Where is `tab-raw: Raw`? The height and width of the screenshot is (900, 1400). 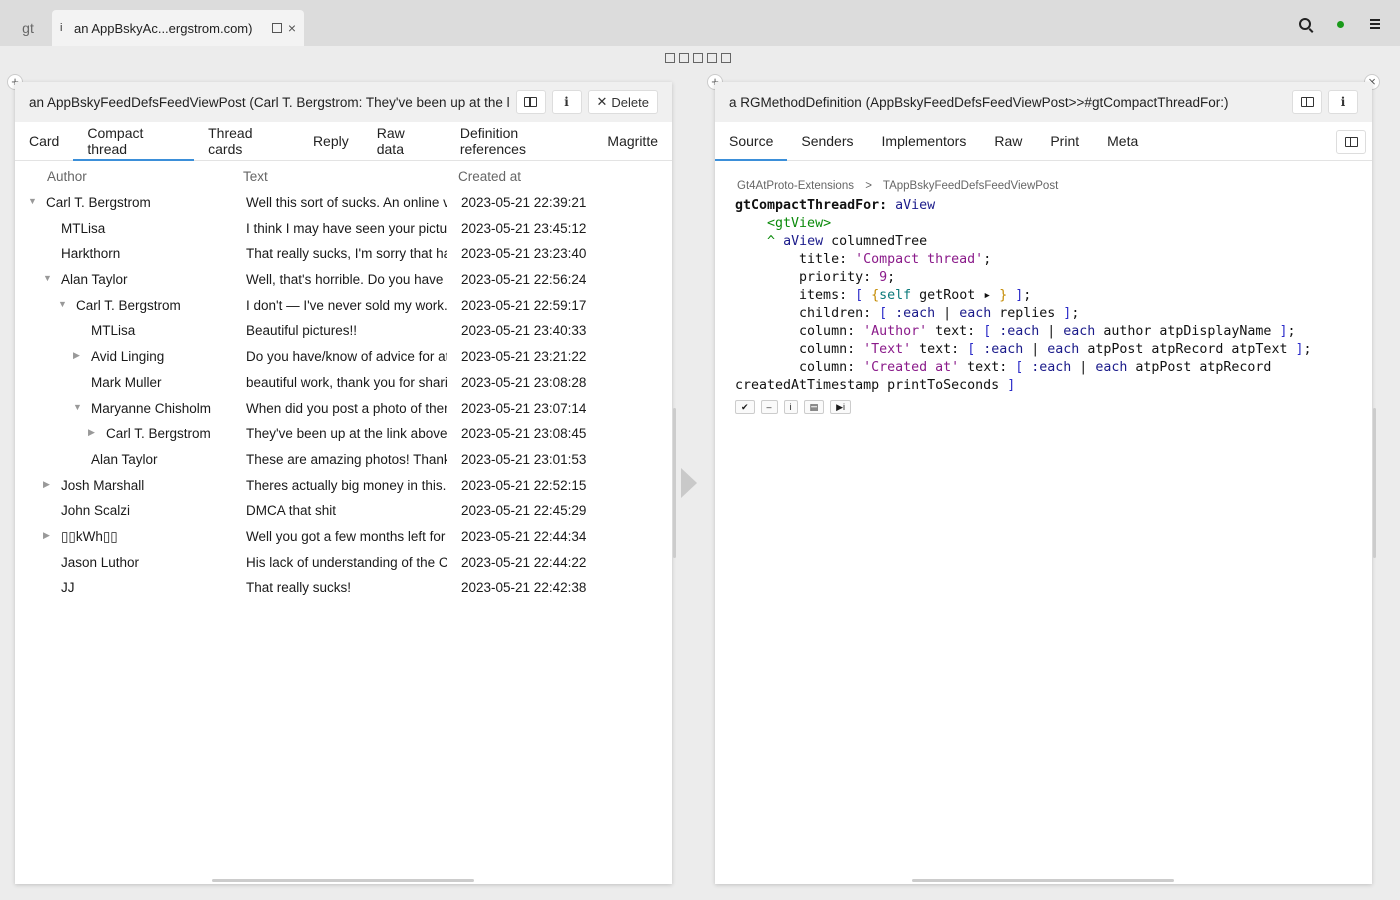
tab-raw: Raw is located at coordinates (1008, 141).